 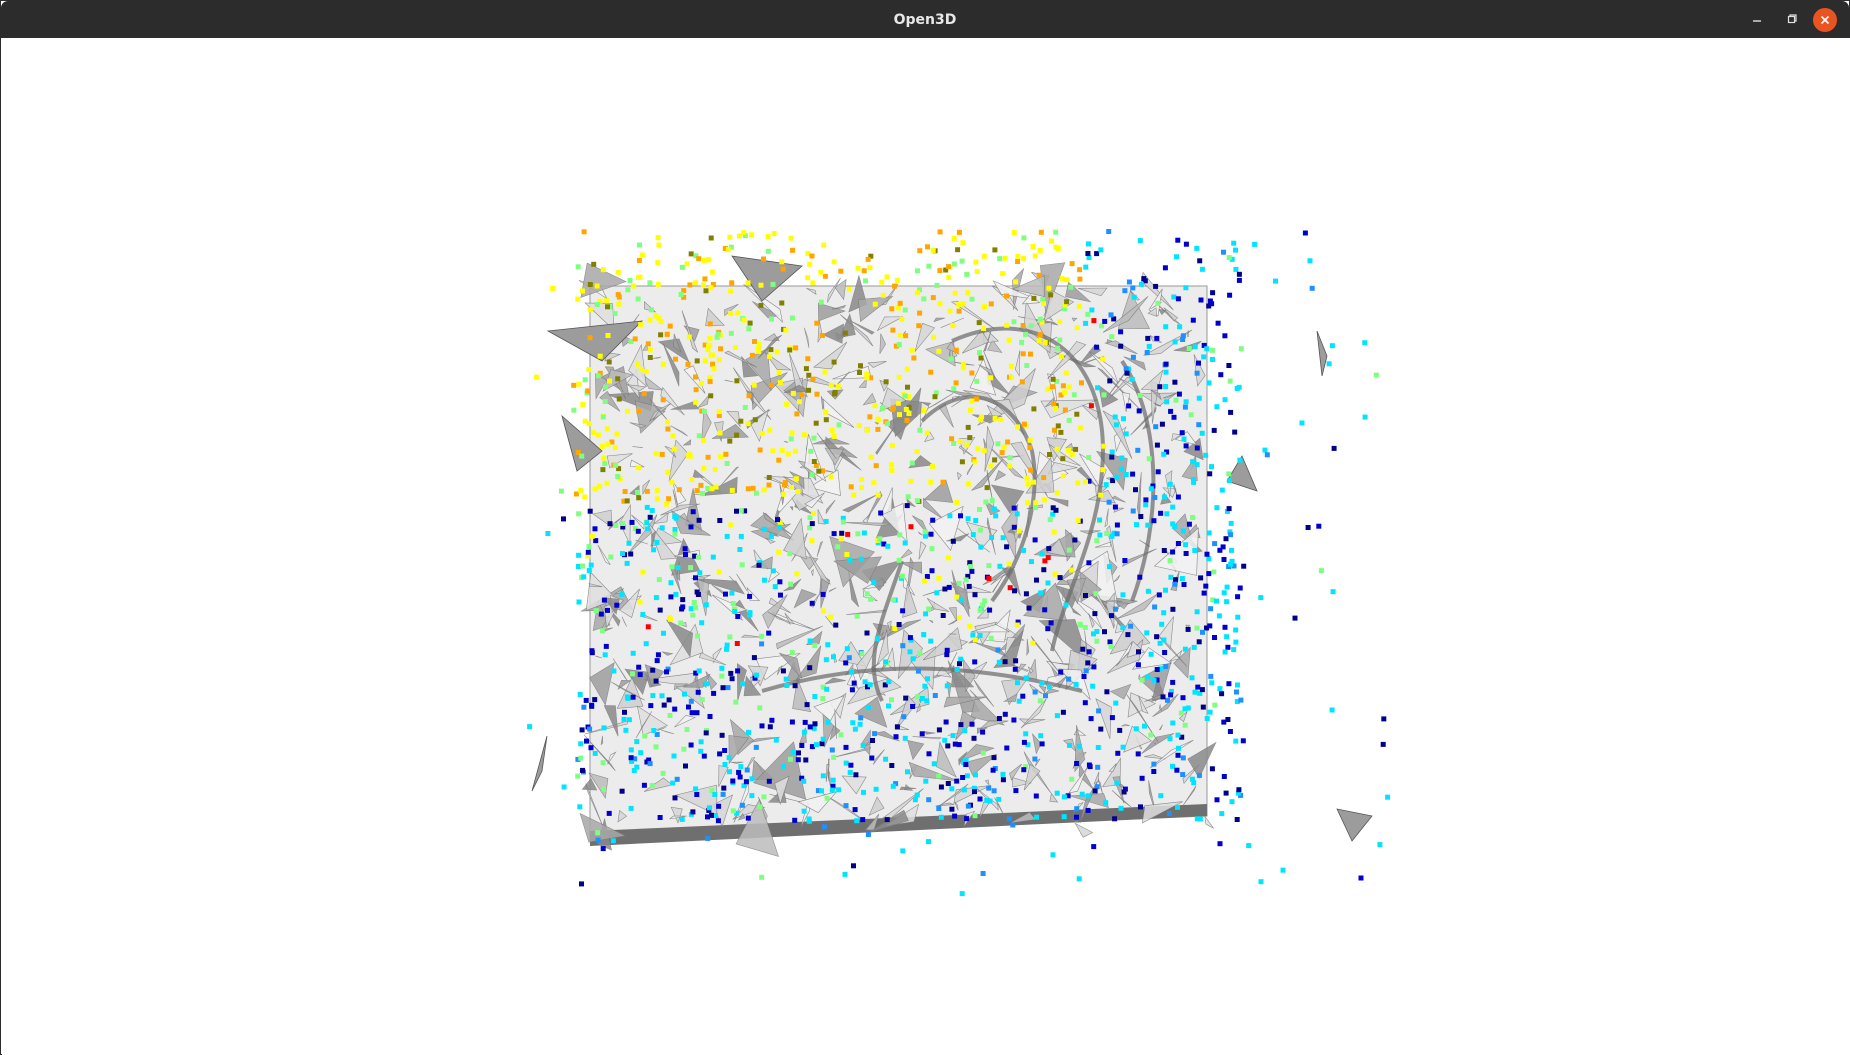 I want to click on restore-button, so click(x=1791, y=20).